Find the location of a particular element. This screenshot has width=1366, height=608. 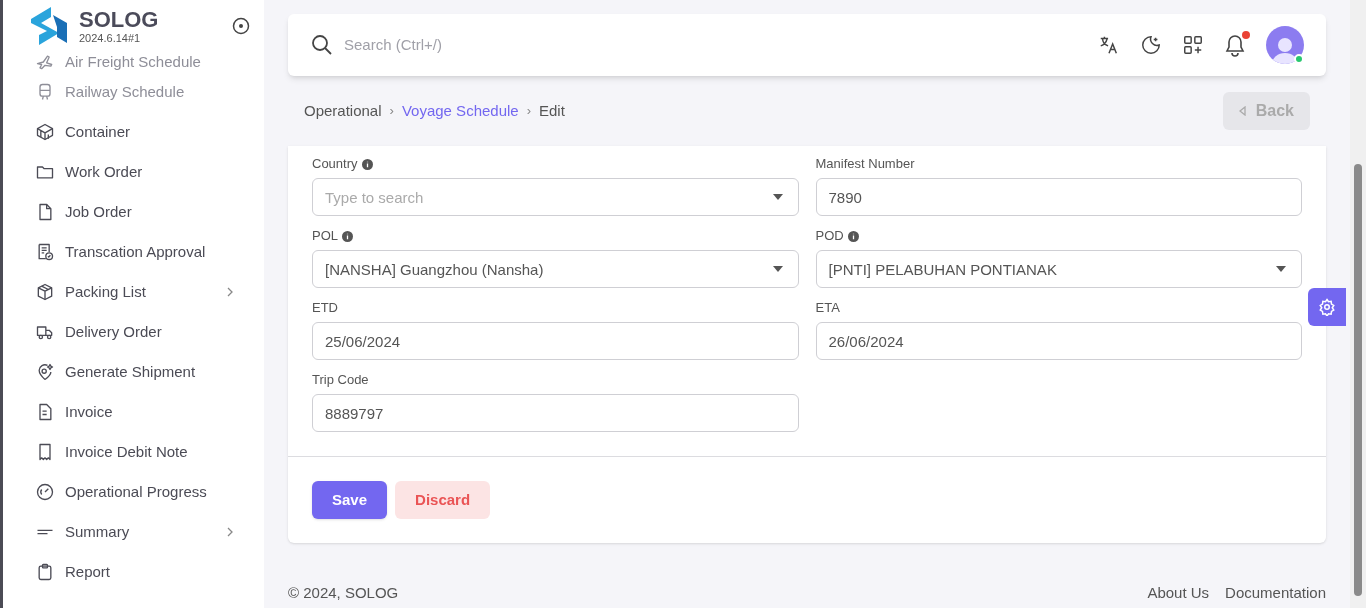

field-label: Trip Code is located at coordinates (340, 380).